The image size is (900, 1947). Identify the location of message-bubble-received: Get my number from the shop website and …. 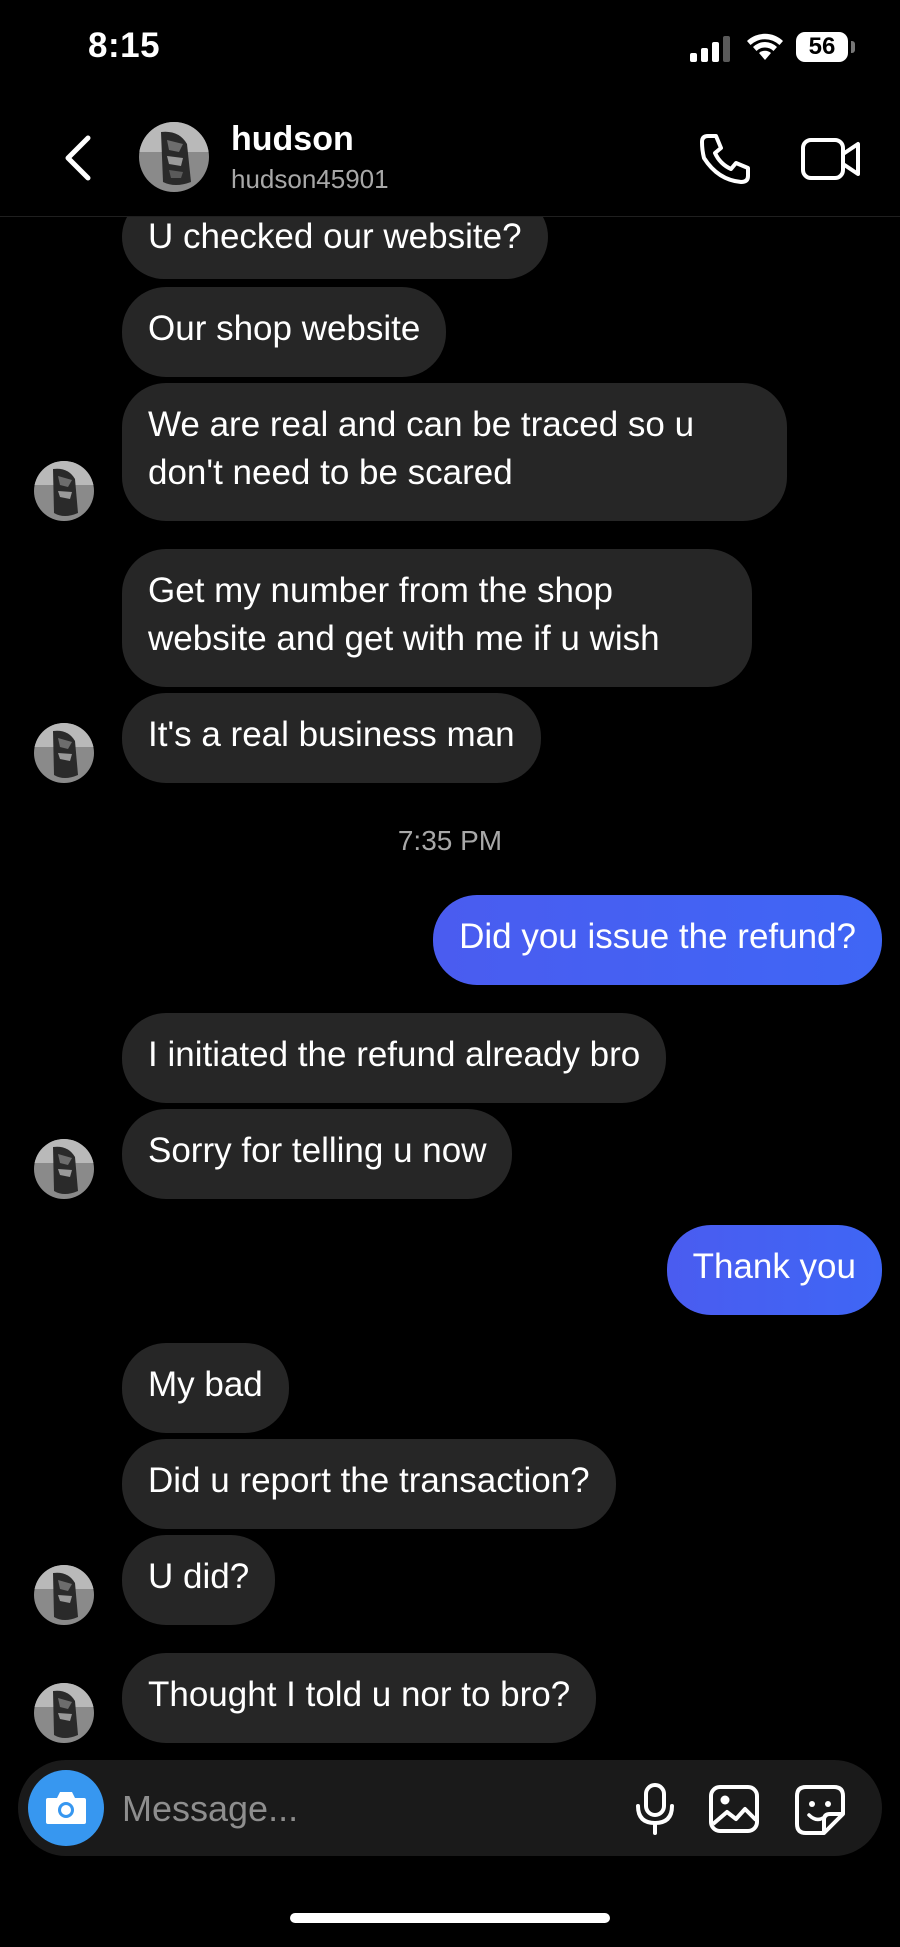
(437, 618).